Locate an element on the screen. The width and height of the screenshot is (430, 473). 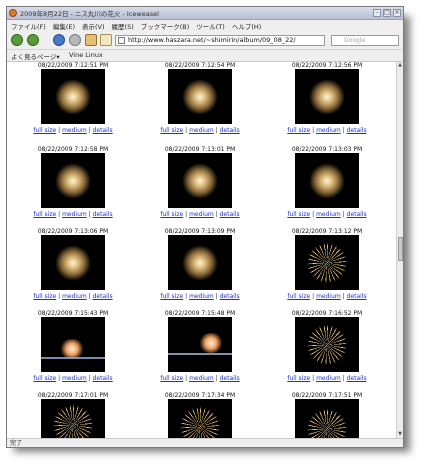
menu-tools: ツール(T) is located at coordinates (210, 26).